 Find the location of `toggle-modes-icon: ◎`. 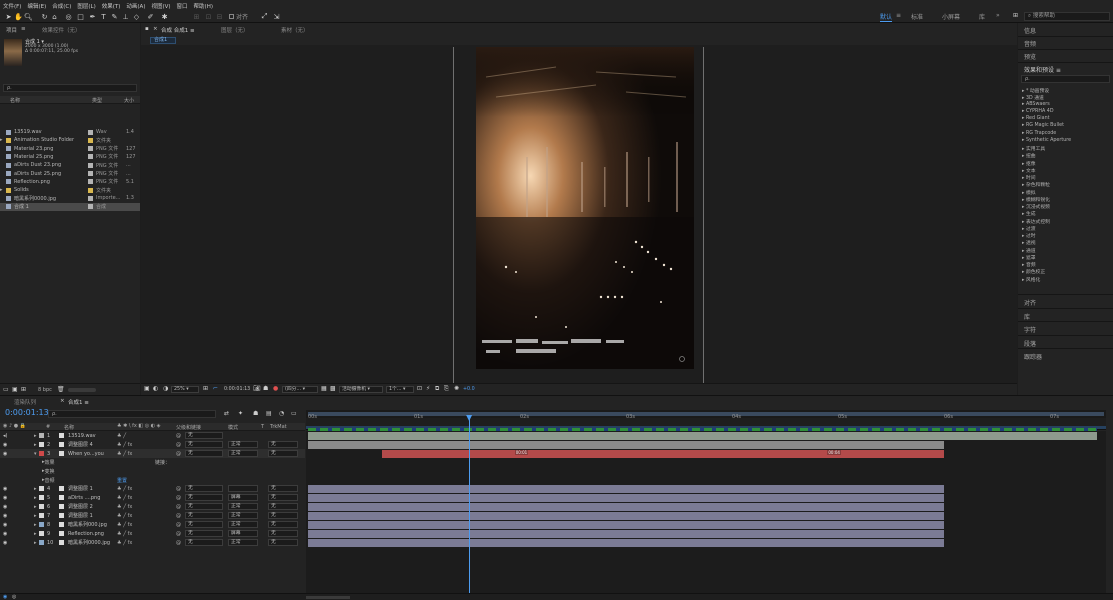

toggle-modes-icon: ◎ is located at coordinates (14, 597).